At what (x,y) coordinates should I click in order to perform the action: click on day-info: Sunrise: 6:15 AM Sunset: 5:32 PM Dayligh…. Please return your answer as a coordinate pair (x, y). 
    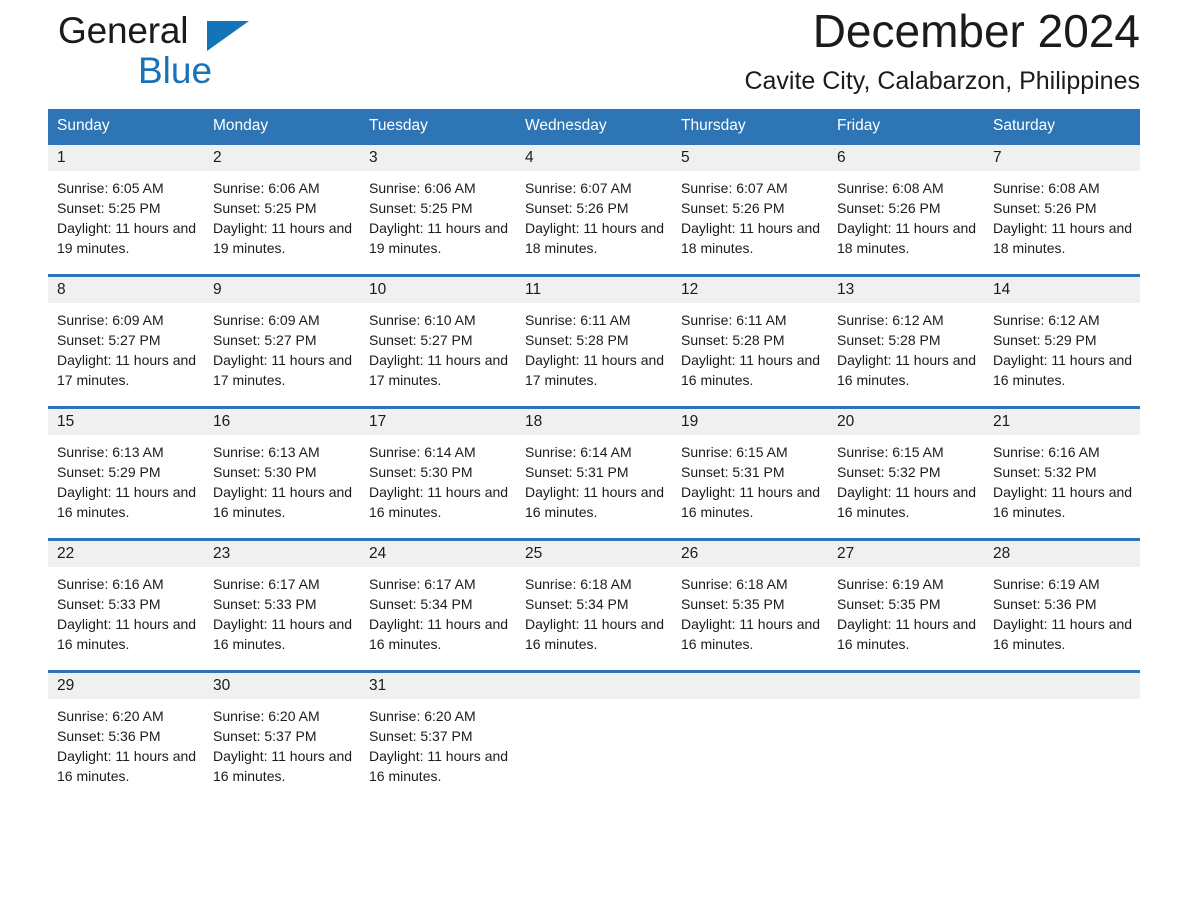
    Looking at the image, I should click on (906, 478).